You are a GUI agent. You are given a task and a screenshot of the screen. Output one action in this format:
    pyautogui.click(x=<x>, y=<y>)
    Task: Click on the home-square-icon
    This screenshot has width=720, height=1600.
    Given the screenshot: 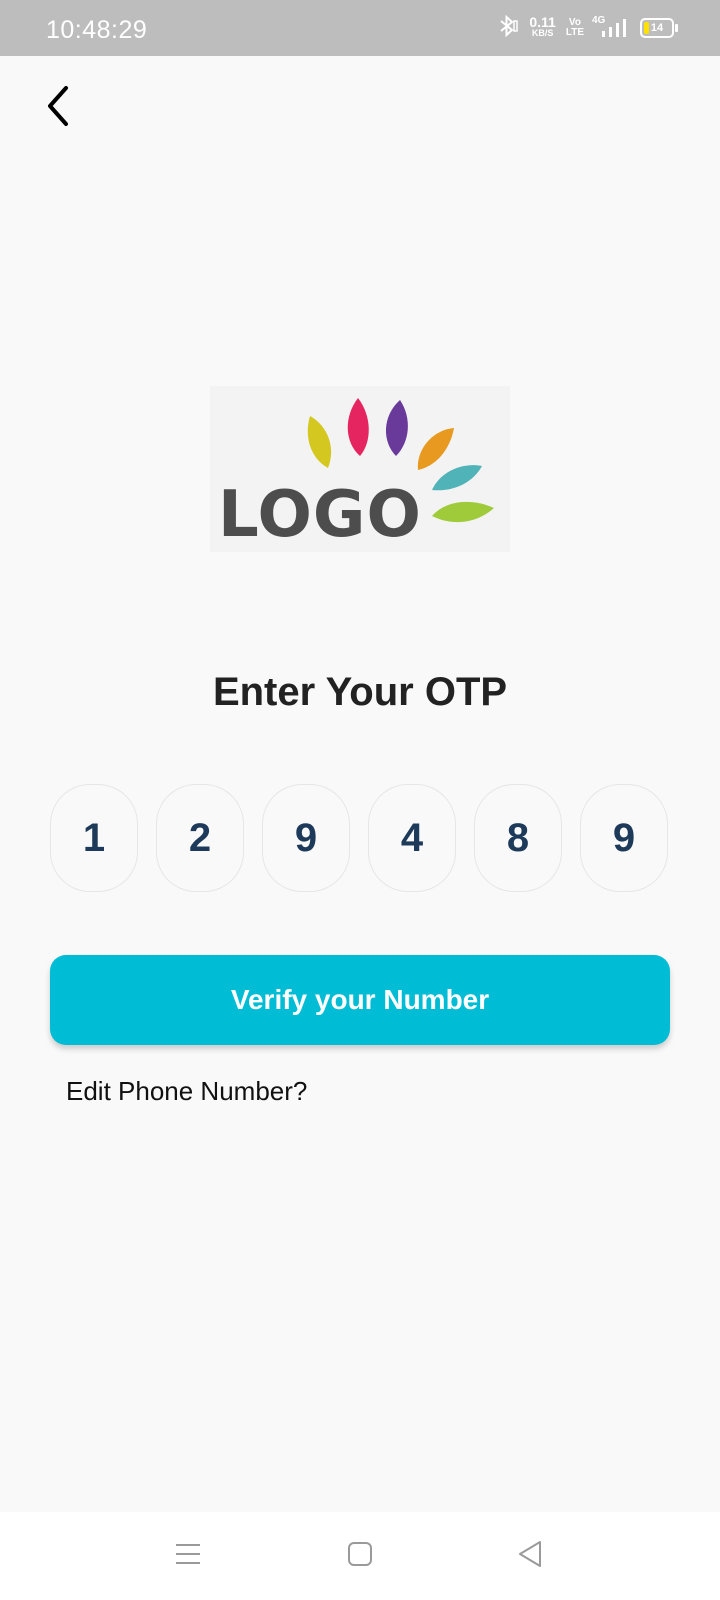 What is the action you would take?
    pyautogui.click(x=360, y=1556)
    